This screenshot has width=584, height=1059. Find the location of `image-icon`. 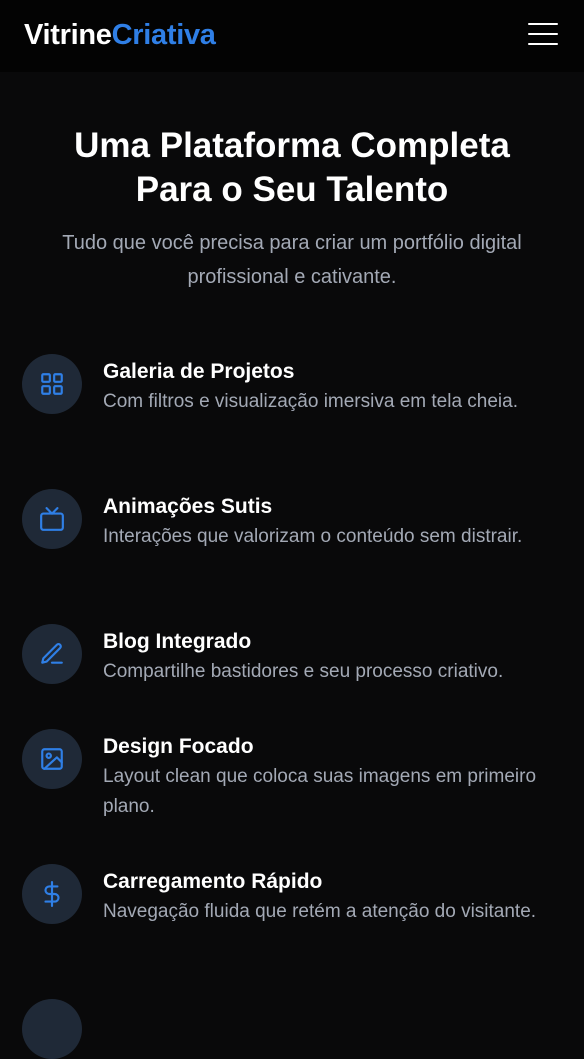

image-icon is located at coordinates (52, 759).